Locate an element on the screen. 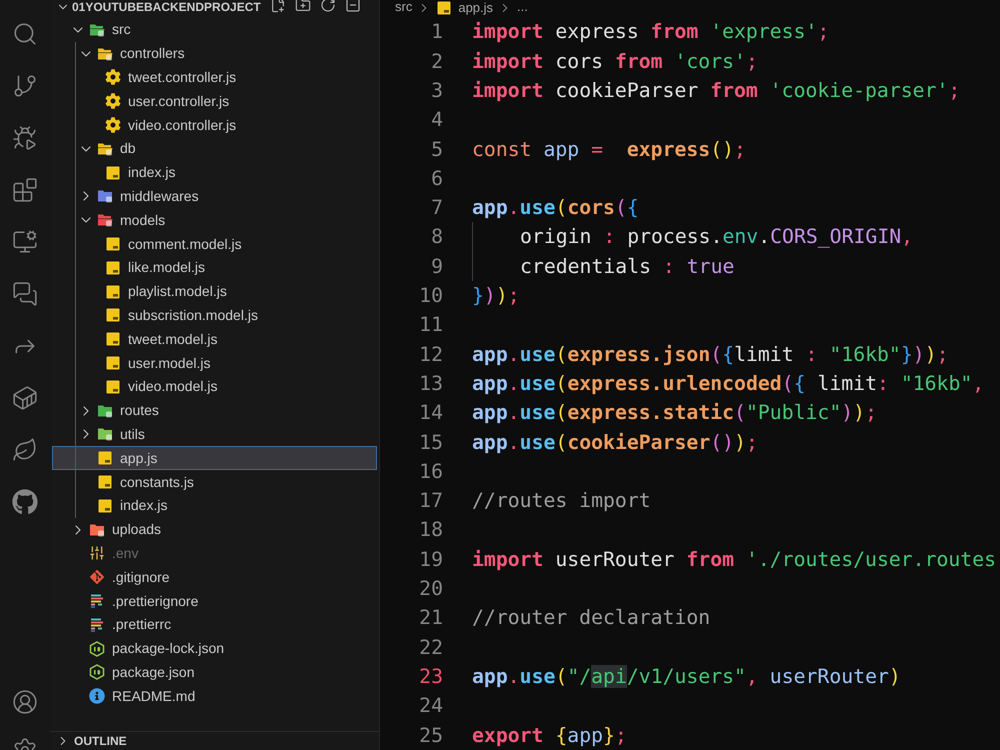  line-number: 14 is located at coordinates (430, 413).